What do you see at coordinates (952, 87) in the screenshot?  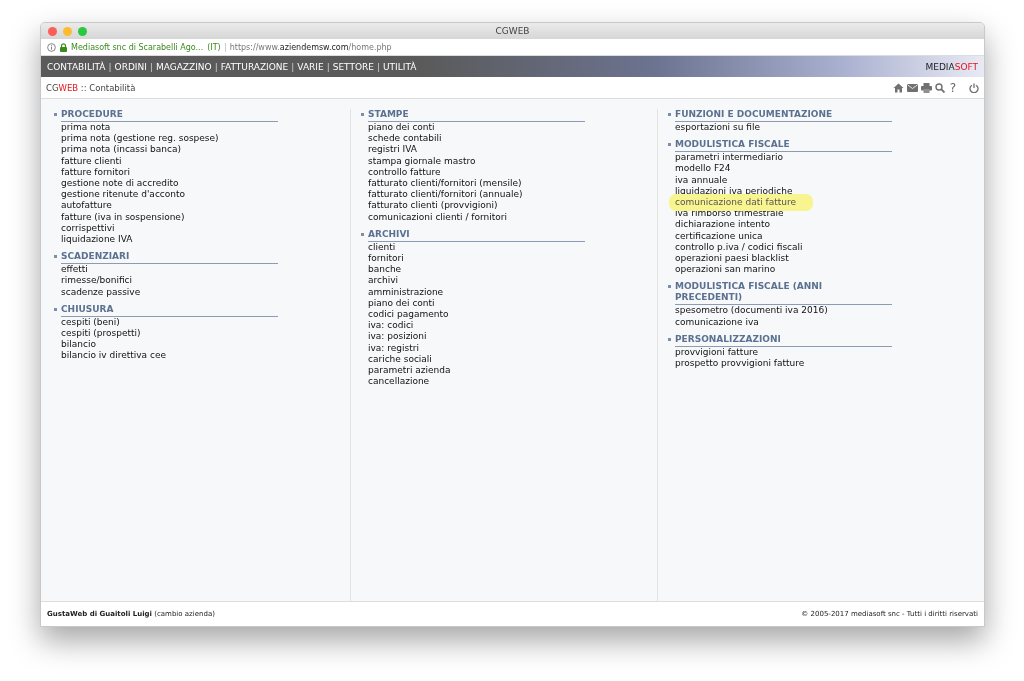 I see `help-icon: ?` at bounding box center [952, 87].